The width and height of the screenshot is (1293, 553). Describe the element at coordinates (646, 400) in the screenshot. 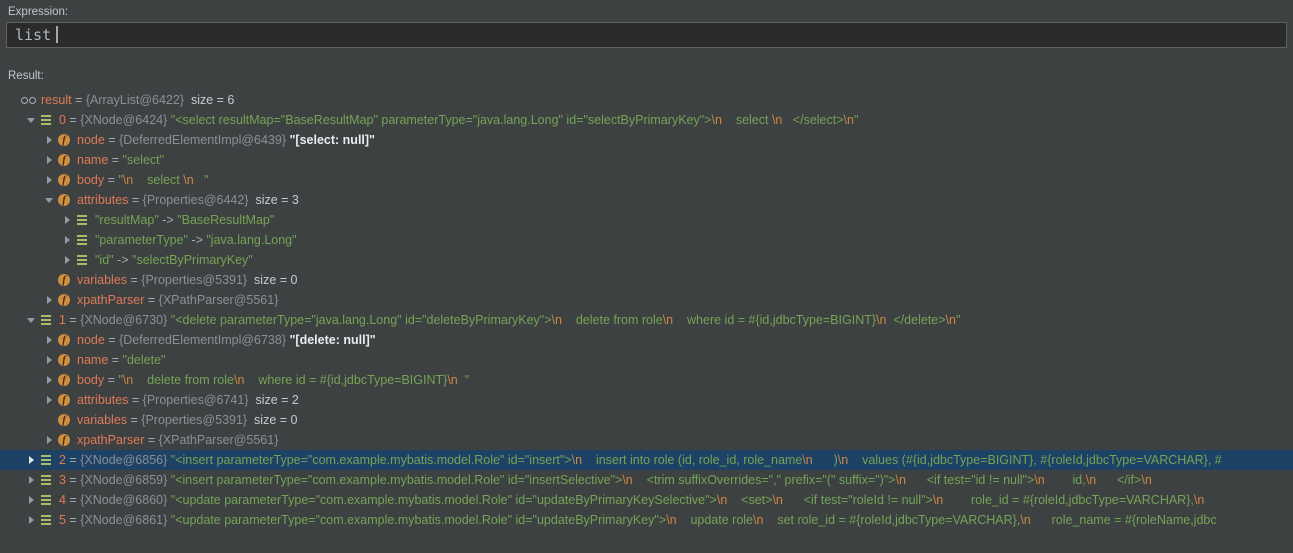

I see `tree-row: attributes = {Properties@6741} size = 2` at that location.